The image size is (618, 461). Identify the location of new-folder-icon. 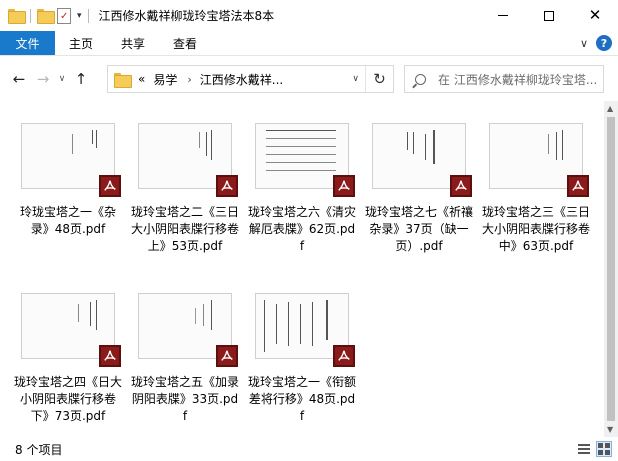
(46, 16).